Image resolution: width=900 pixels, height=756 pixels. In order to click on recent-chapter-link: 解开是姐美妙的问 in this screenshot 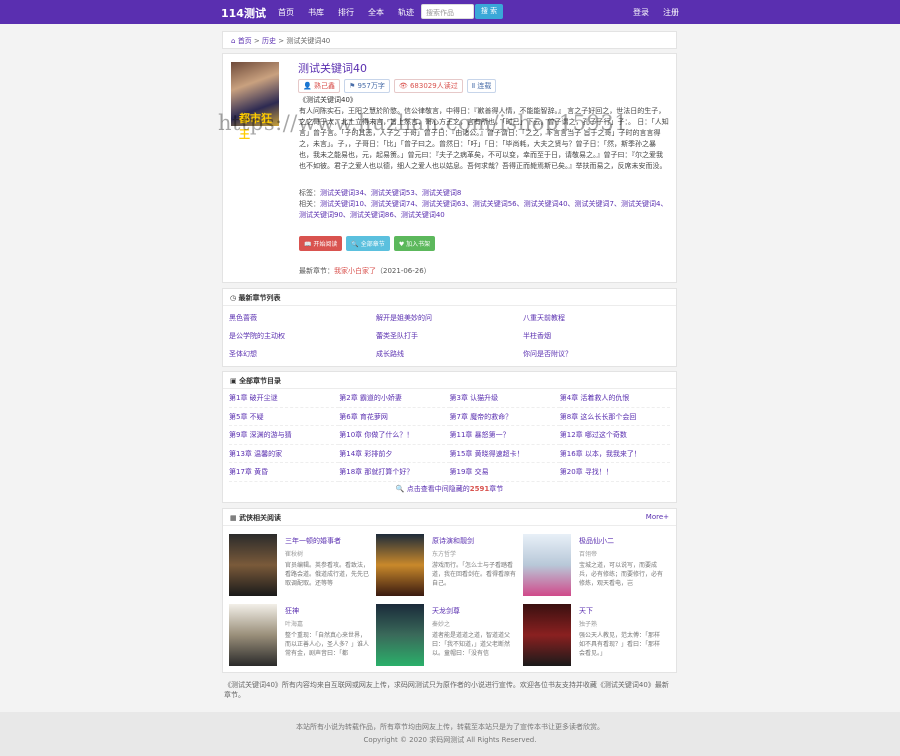, I will do `click(449, 318)`.